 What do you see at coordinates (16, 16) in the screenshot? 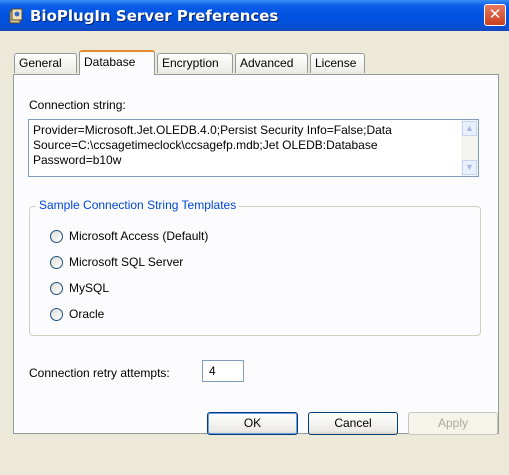
I see `app-icon` at bounding box center [16, 16].